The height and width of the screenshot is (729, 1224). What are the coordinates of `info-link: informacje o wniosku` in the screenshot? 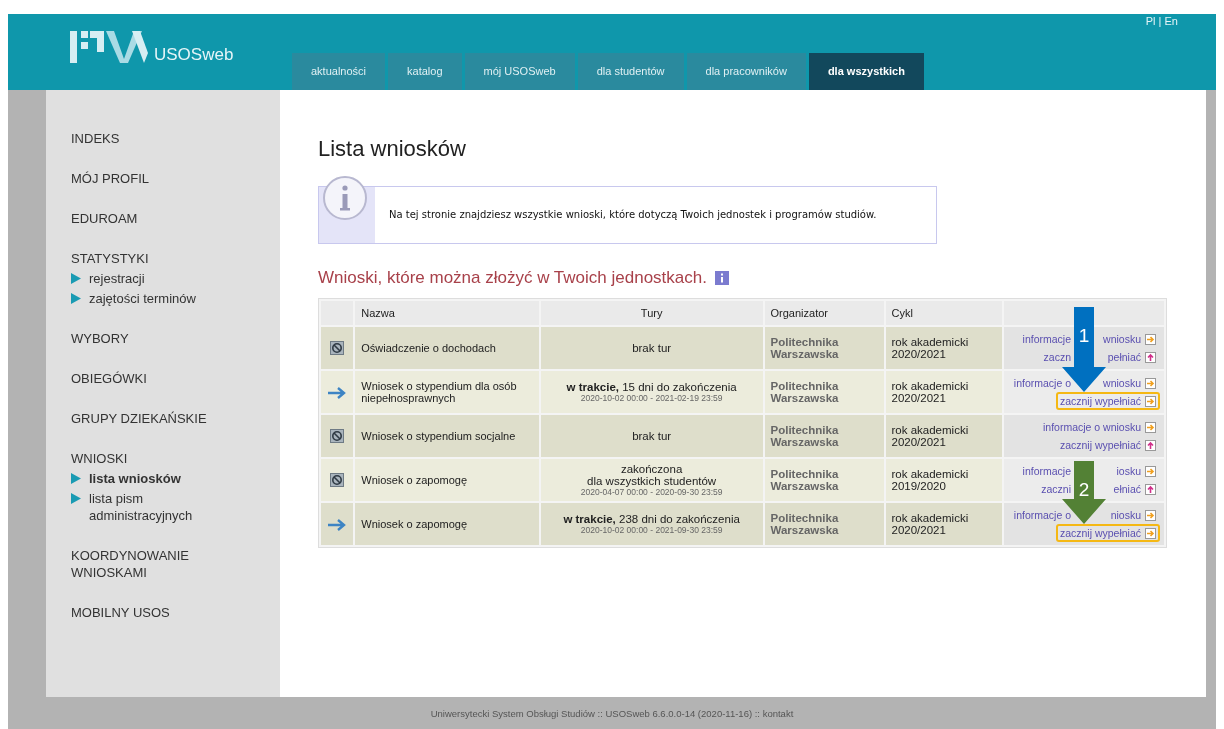 It's located at (1091, 427).